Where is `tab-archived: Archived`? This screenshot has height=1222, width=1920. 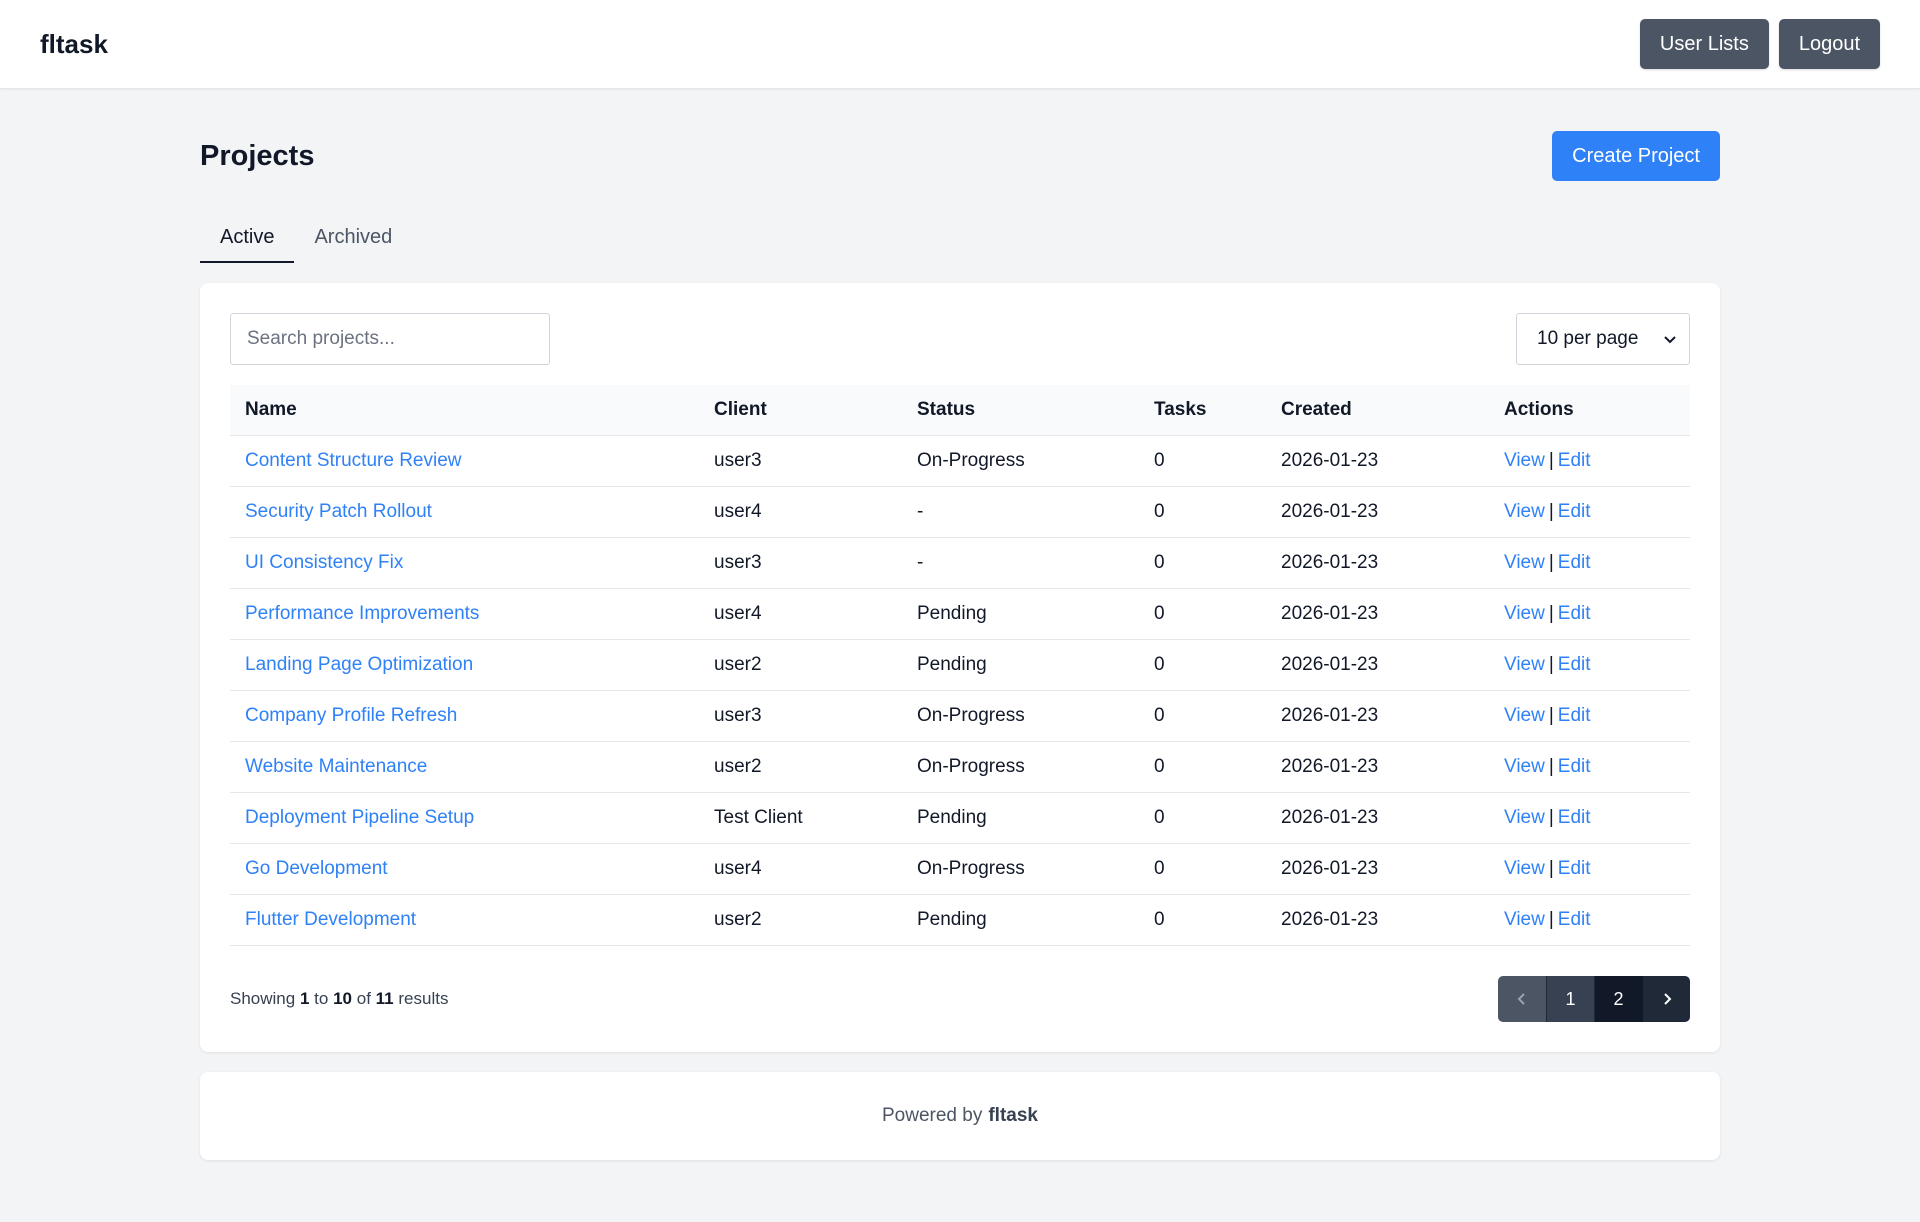
tab-archived: Archived is located at coordinates (353, 239).